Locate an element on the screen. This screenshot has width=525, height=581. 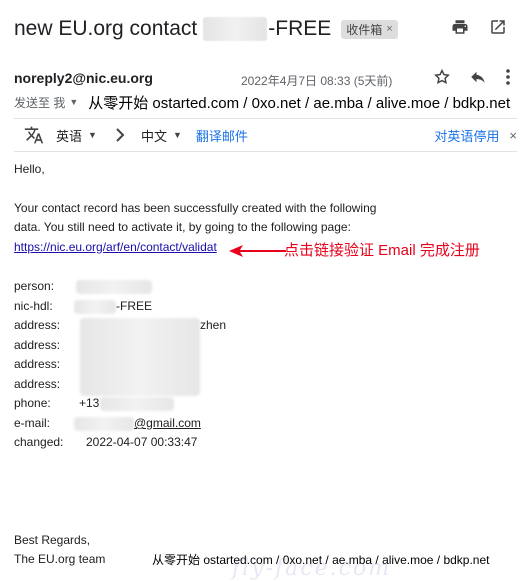
phone-redaction is located at coordinates (137, 404).